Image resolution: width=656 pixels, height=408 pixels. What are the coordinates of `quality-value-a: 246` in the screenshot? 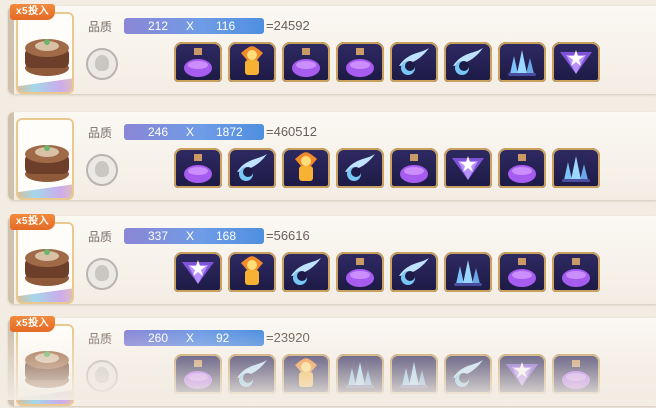 It's located at (158, 132).